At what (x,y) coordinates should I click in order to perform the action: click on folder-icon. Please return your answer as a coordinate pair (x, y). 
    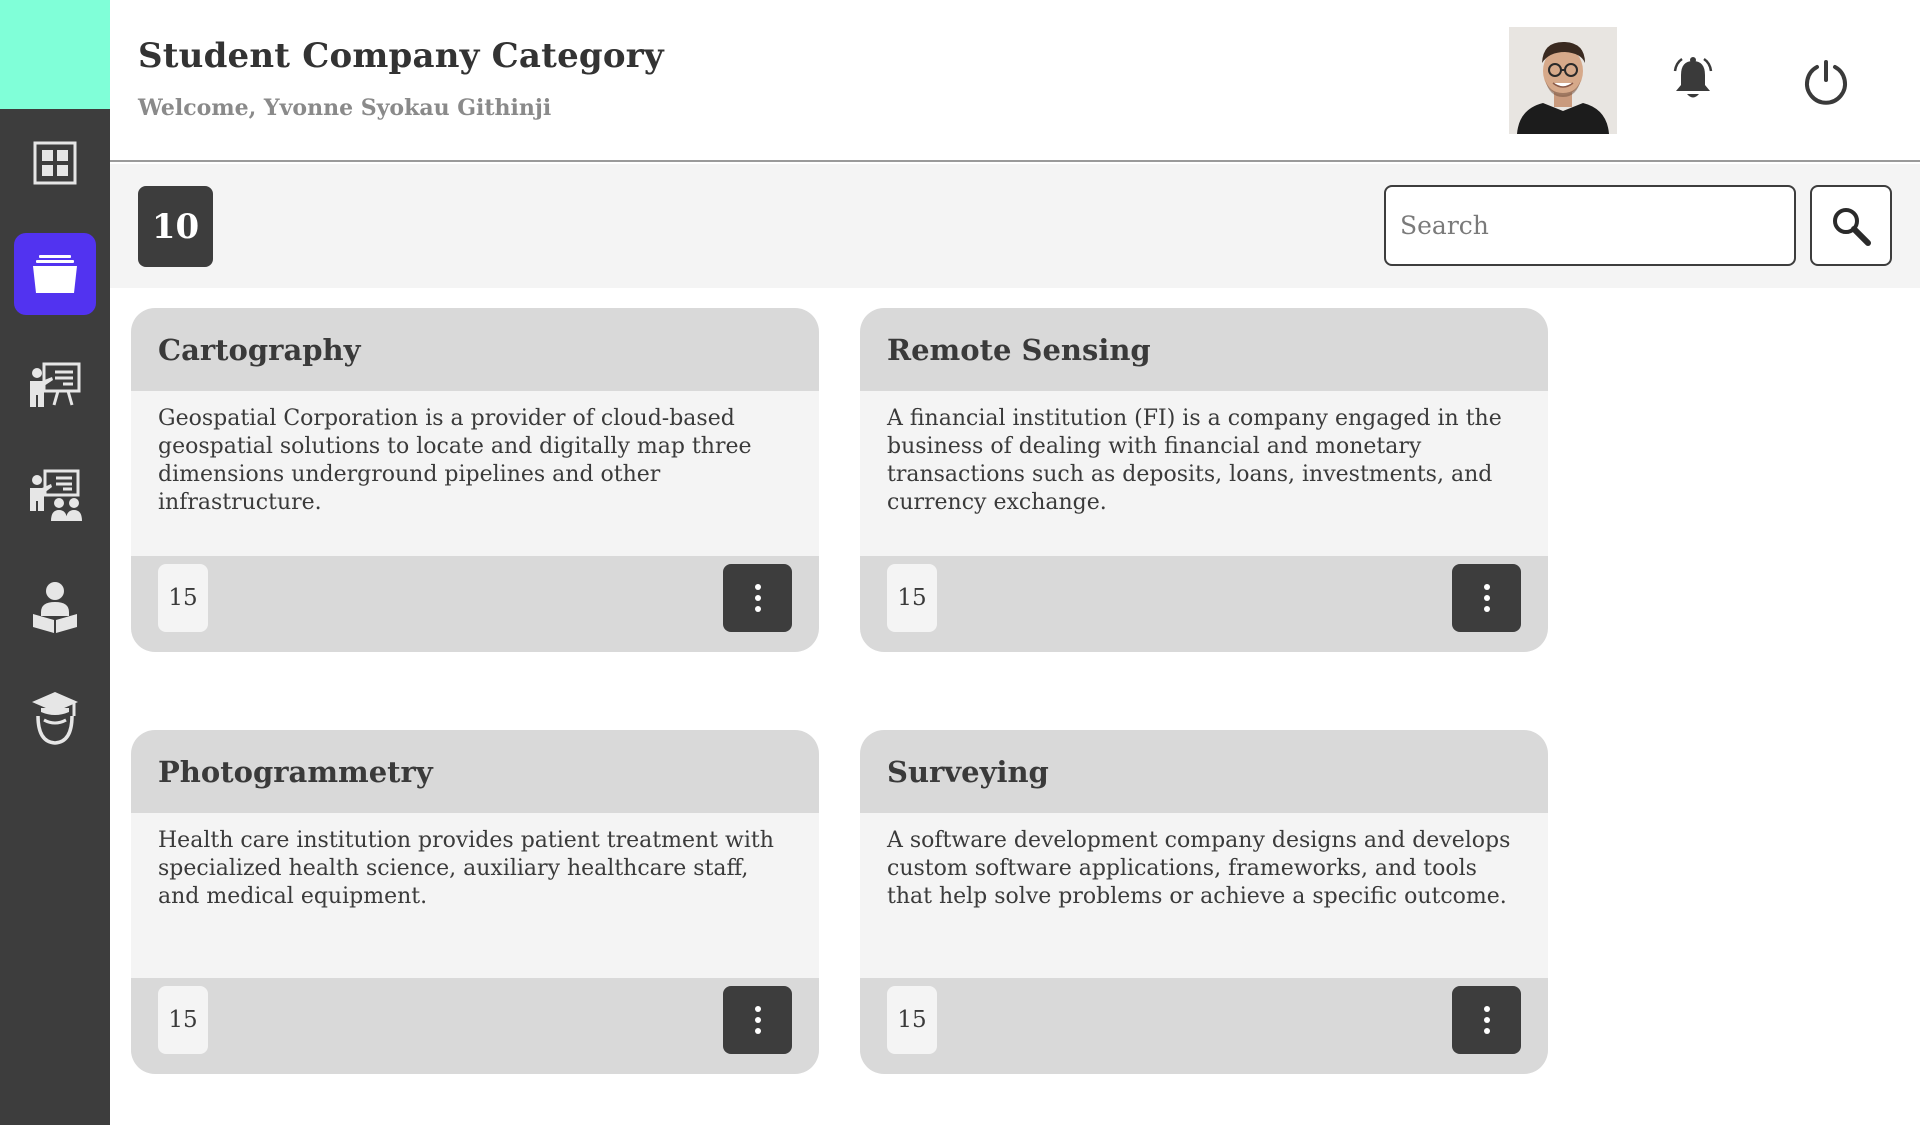
    Looking at the image, I should click on (55, 274).